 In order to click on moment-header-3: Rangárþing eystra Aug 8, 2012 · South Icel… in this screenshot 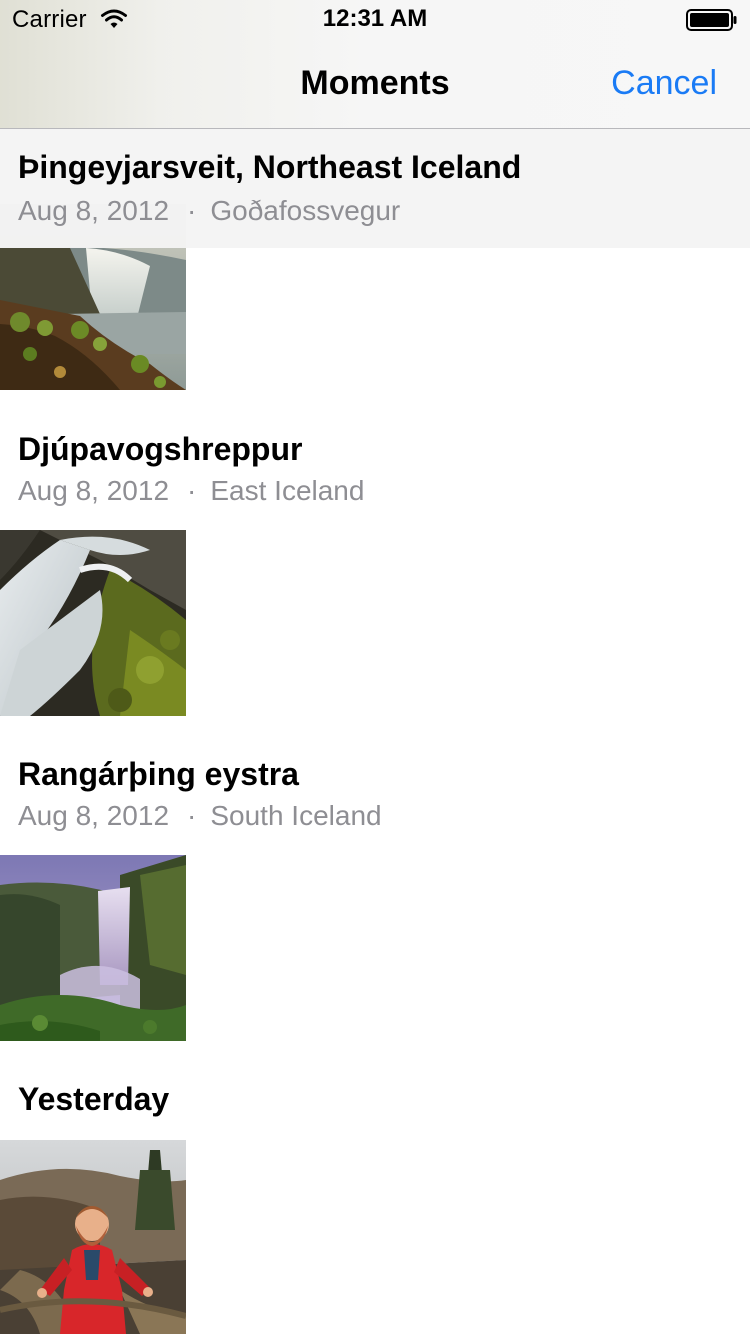, I will do `click(375, 795)`.